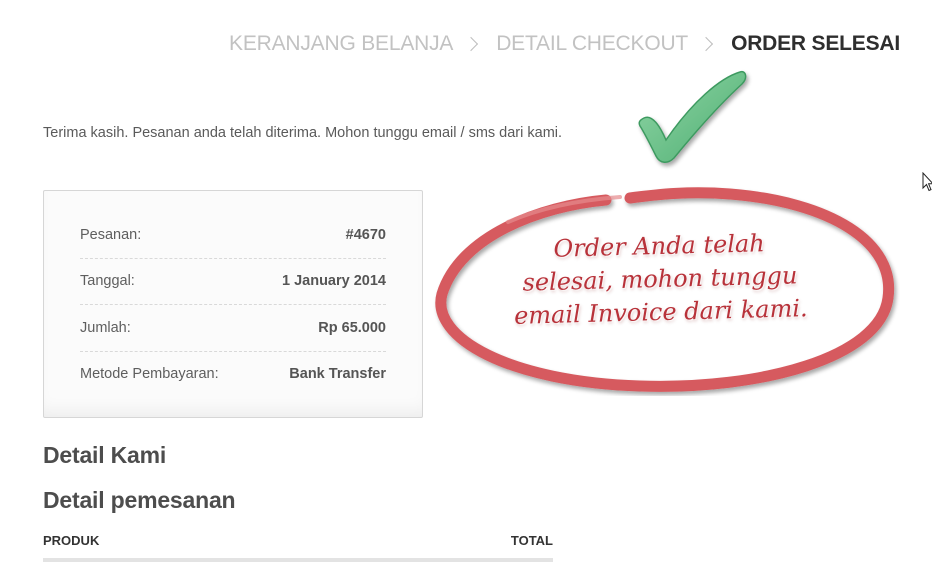  I want to click on table-header-divider, so click(298, 560).